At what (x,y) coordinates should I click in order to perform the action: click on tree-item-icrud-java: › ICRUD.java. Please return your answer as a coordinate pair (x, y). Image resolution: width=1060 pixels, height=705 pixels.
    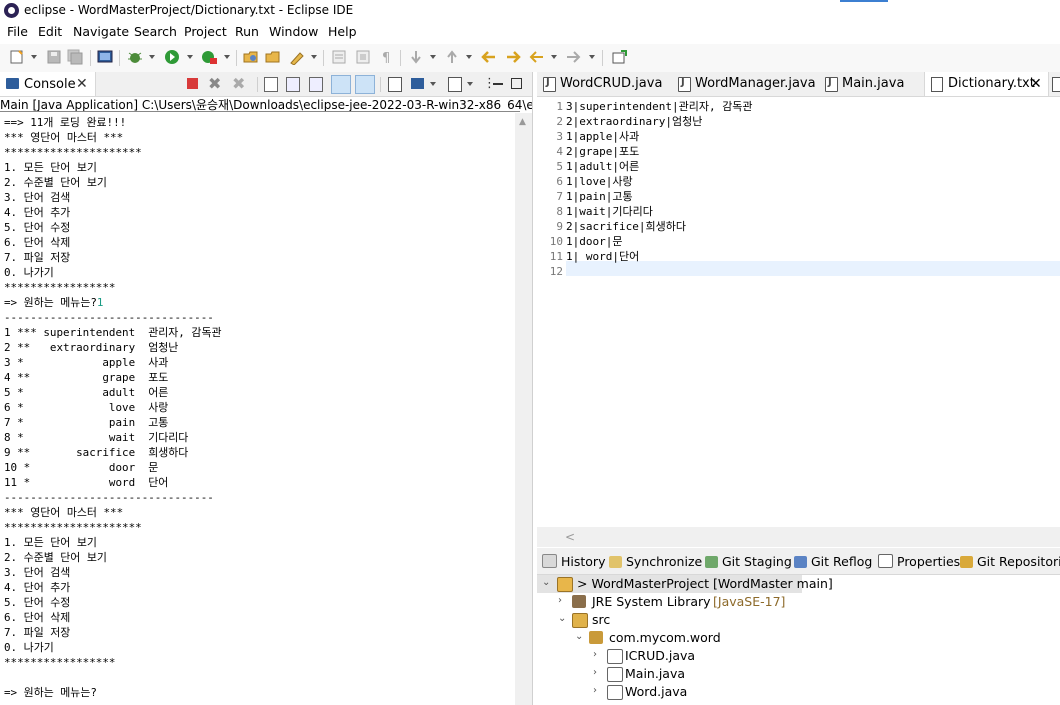
    Looking at the image, I should click on (687, 656).